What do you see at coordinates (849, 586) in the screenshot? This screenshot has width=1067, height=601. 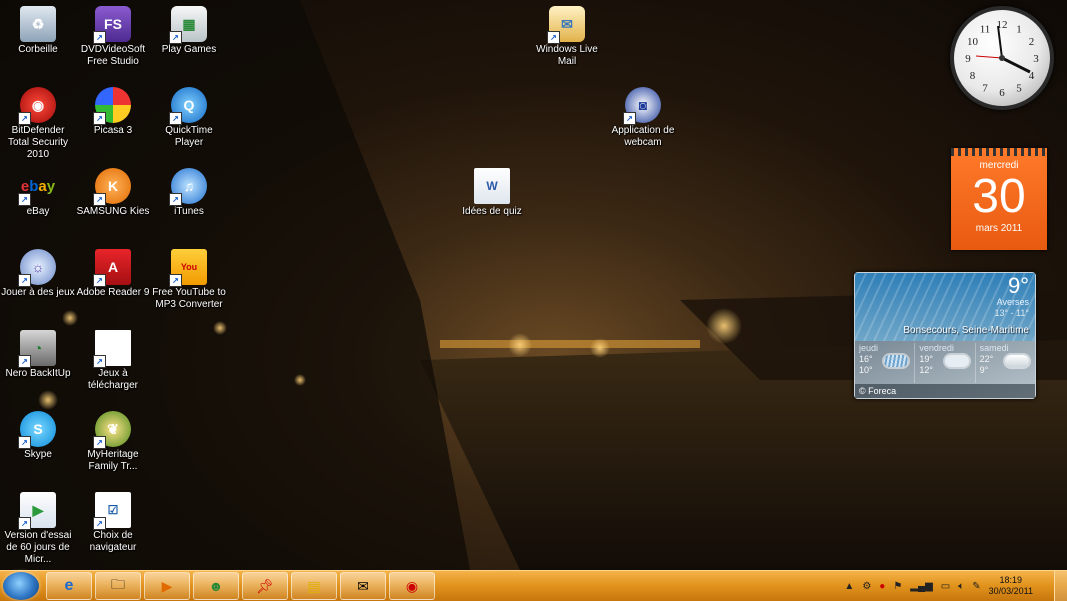 I see `show-hidden-icons-icon: ▲` at bounding box center [849, 586].